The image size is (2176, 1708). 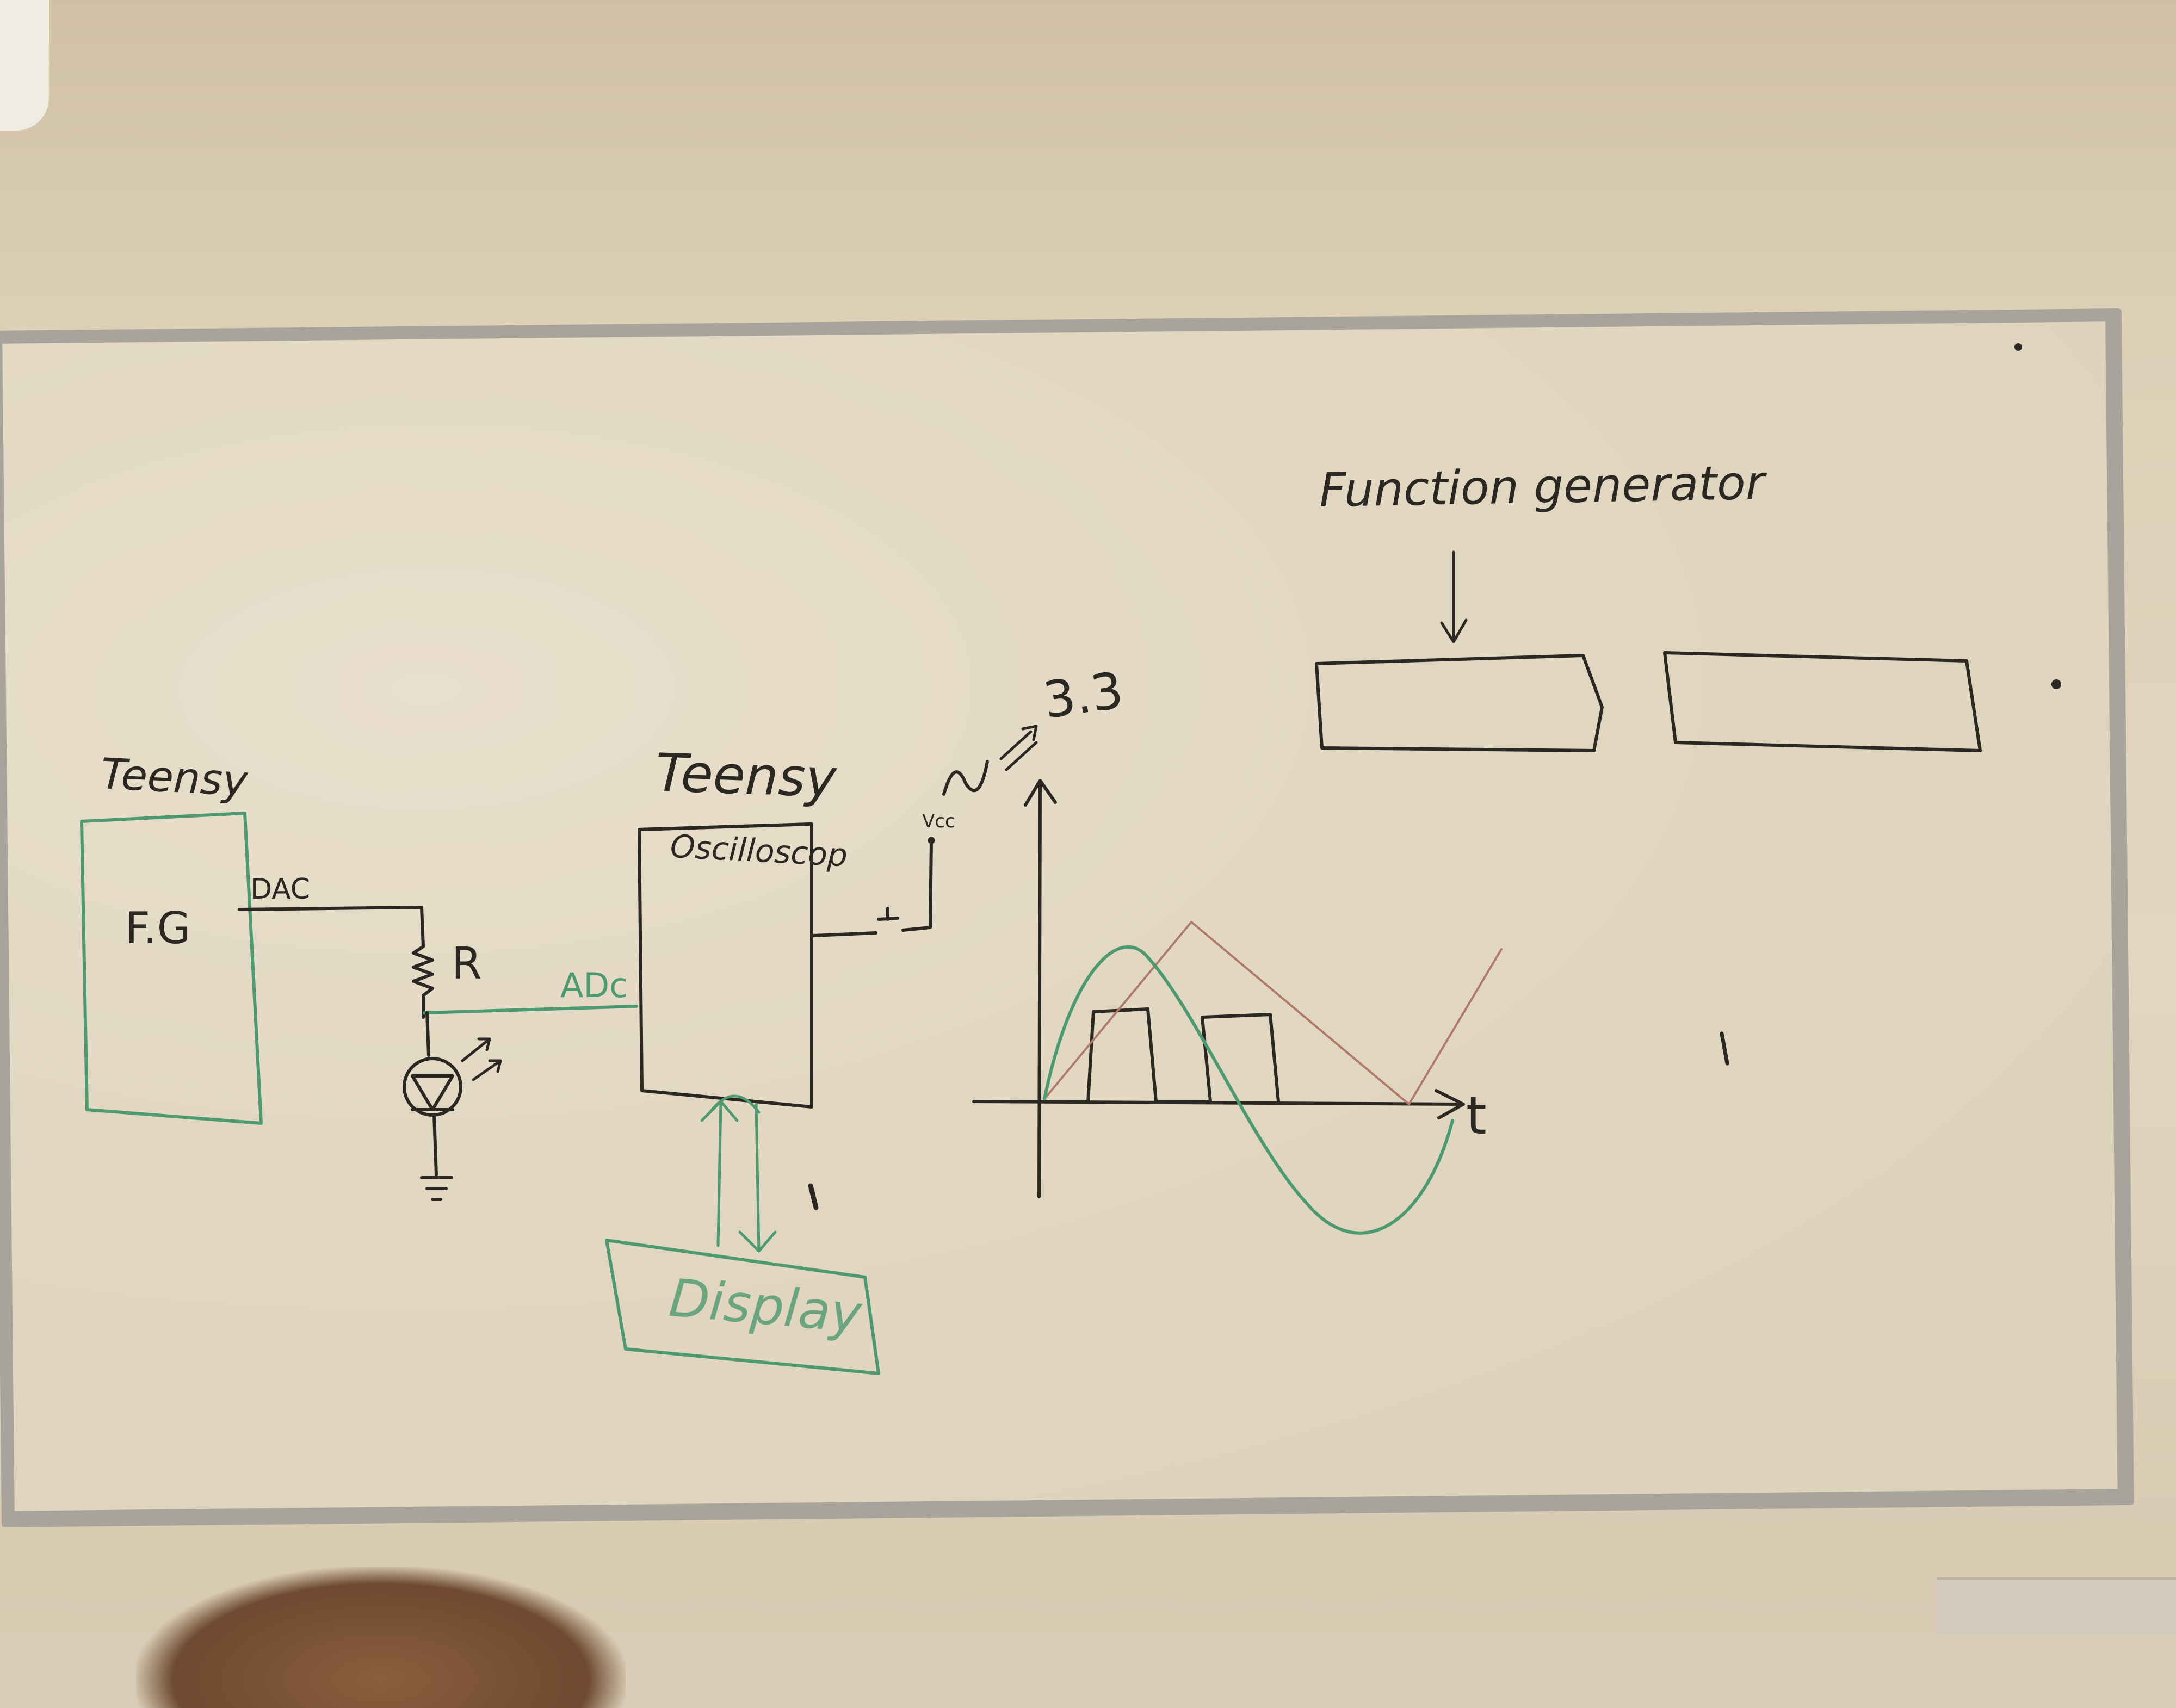 What do you see at coordinates (965, 778) in the screenshot?
I see `tilde-symbol` at bounding box center [965, 778].